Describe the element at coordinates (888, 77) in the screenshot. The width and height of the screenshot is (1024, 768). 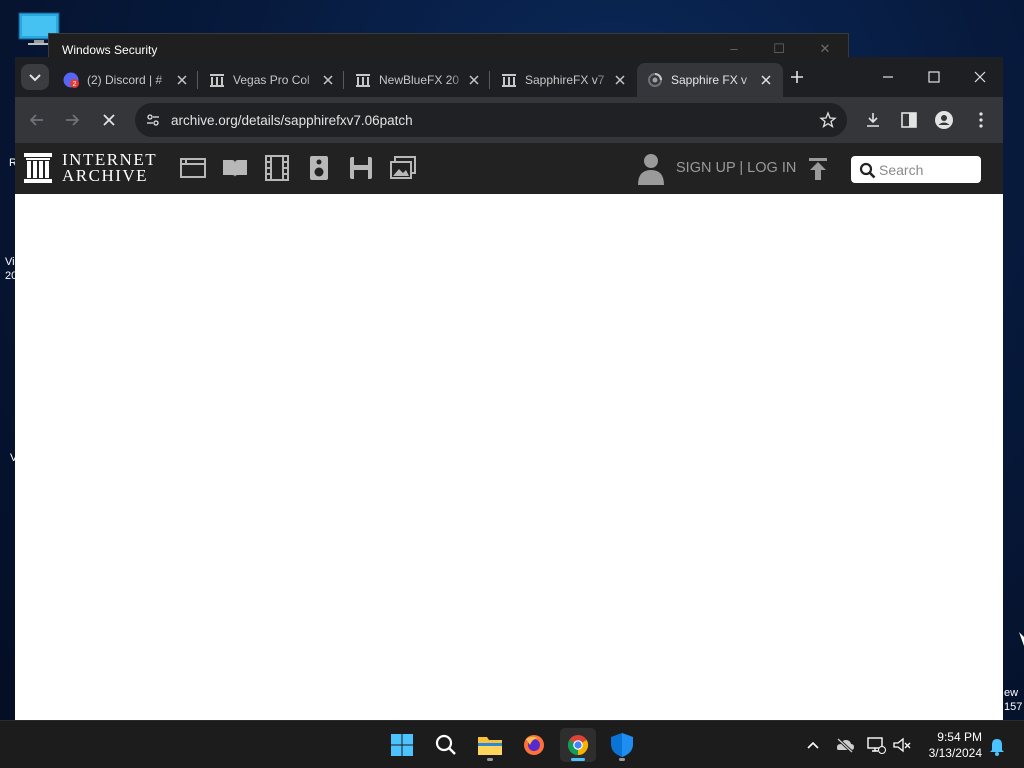
I see `minimize-icon` at that location.